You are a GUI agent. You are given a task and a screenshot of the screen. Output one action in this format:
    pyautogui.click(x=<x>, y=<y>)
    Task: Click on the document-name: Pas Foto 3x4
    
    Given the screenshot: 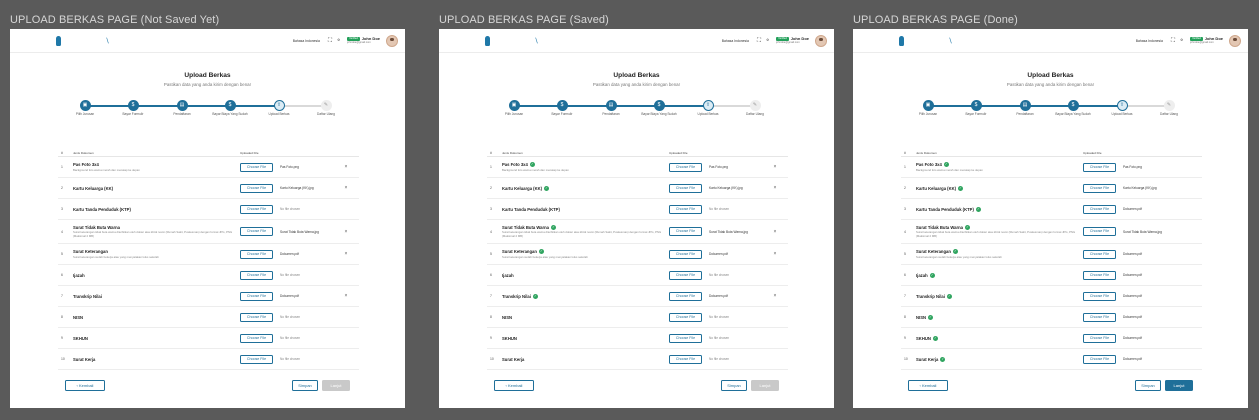 What is the action you would take?
    pyautogui.click(x=86, y=165)
    